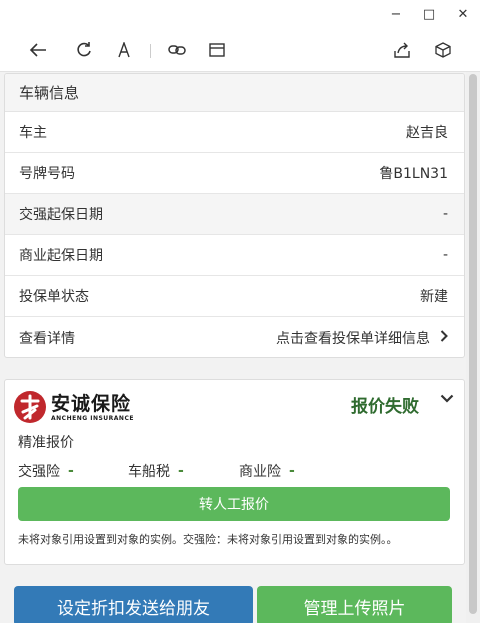 The height and width of the screenshot is (623, 480). What do you see at coordinates (413, 174) in the screenshot?
I see `row-value: 鲁B1LN31` at bounding box center [413, 174].